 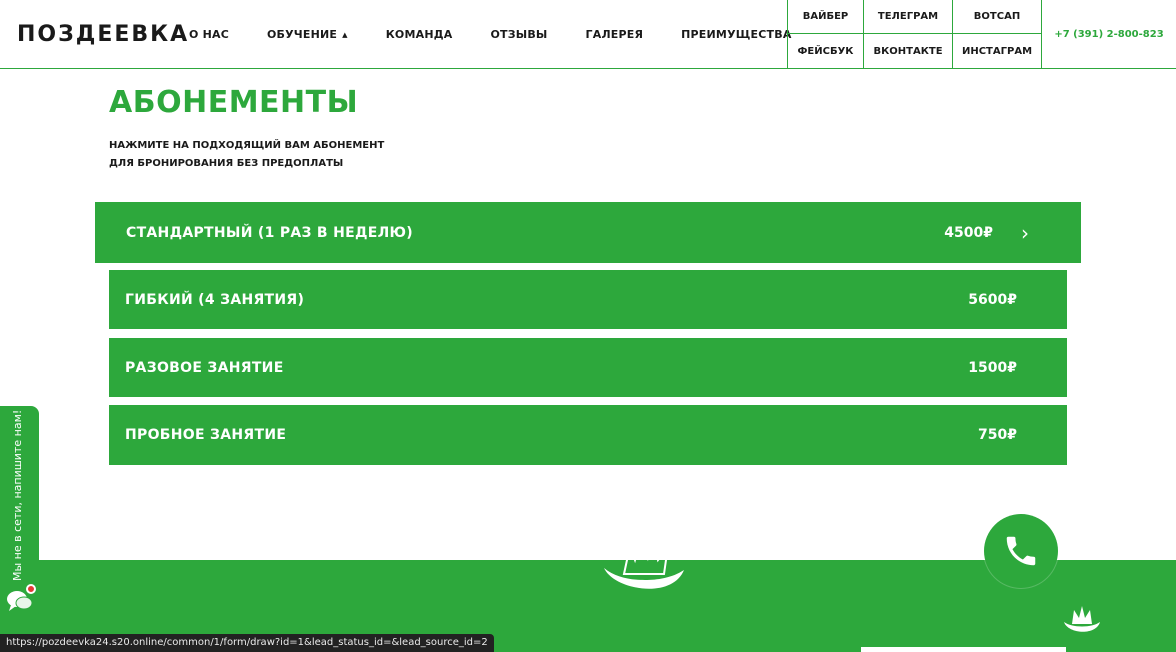 I want to click on social-link-viber: ВАЙБЕР, so click(x=825, y=17).